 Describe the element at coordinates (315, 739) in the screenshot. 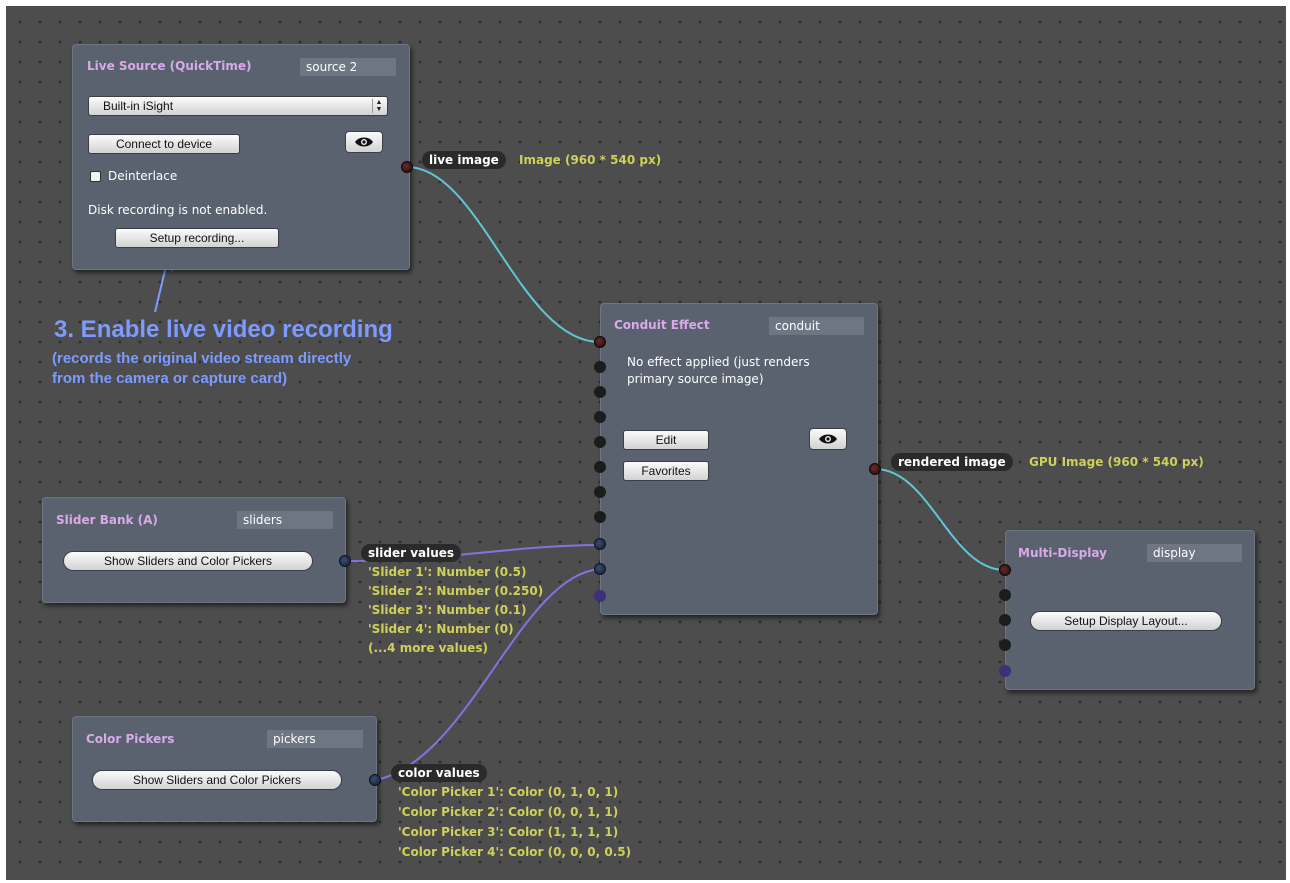

I see `color-pickers-id-field: pickers` at that location.